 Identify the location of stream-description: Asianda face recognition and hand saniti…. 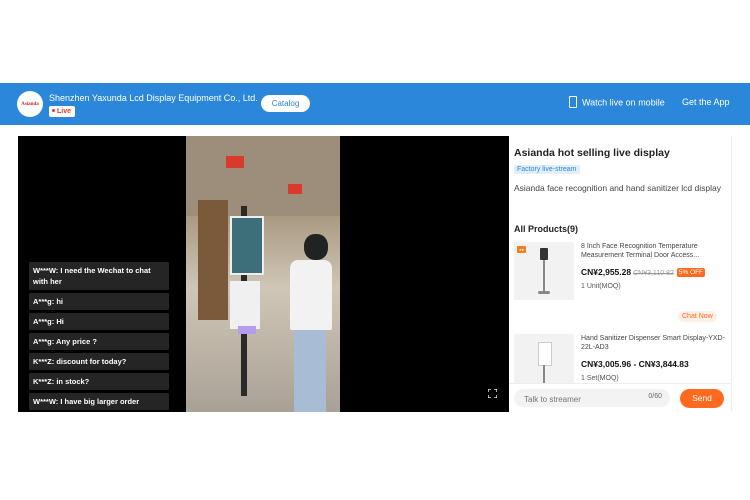
(617, 188).